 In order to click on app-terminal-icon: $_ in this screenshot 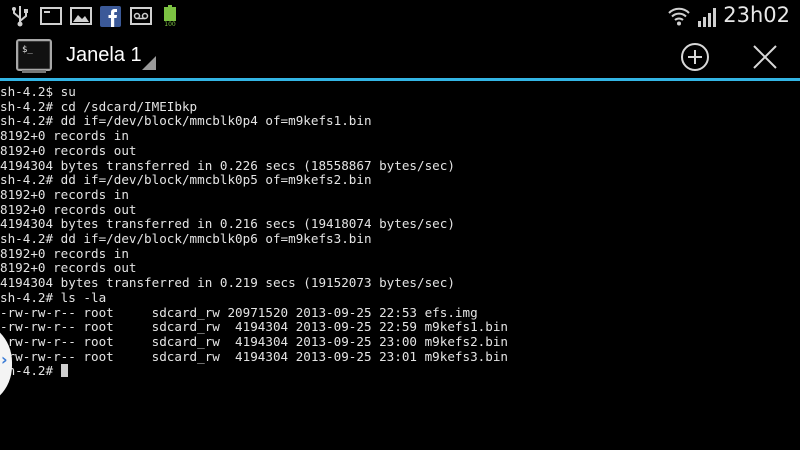, I will do `click(34, 56)`.